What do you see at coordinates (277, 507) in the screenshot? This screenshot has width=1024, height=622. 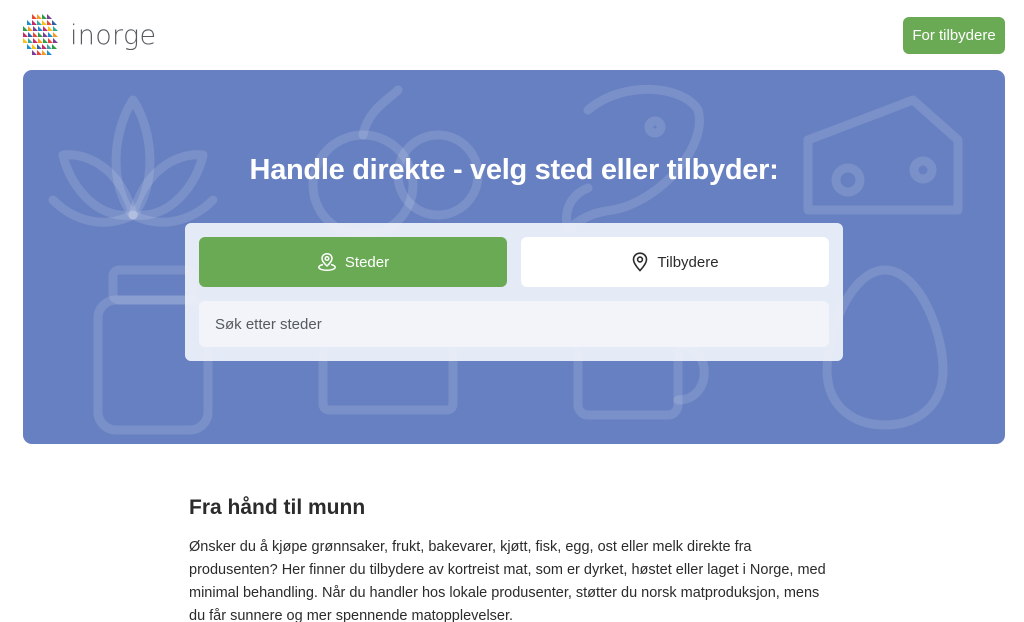 I see `intro-heading: Fra hånd til munn` at bounding box center [277, 507].